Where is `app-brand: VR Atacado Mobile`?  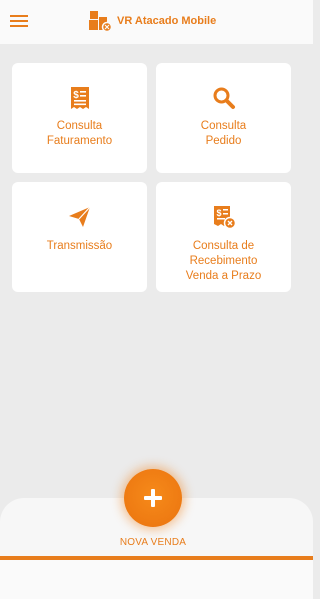 app-brand: VR Atacado Mobile is located at coordinates (152, 21).